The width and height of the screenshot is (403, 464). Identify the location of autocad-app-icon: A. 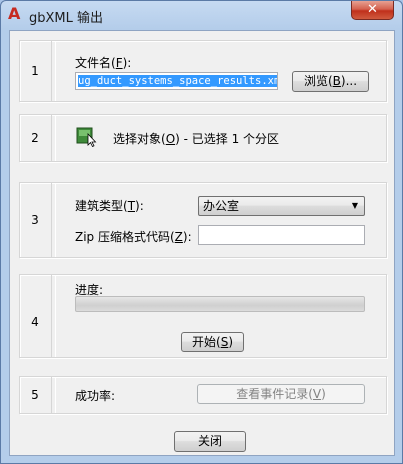
(14, 13).